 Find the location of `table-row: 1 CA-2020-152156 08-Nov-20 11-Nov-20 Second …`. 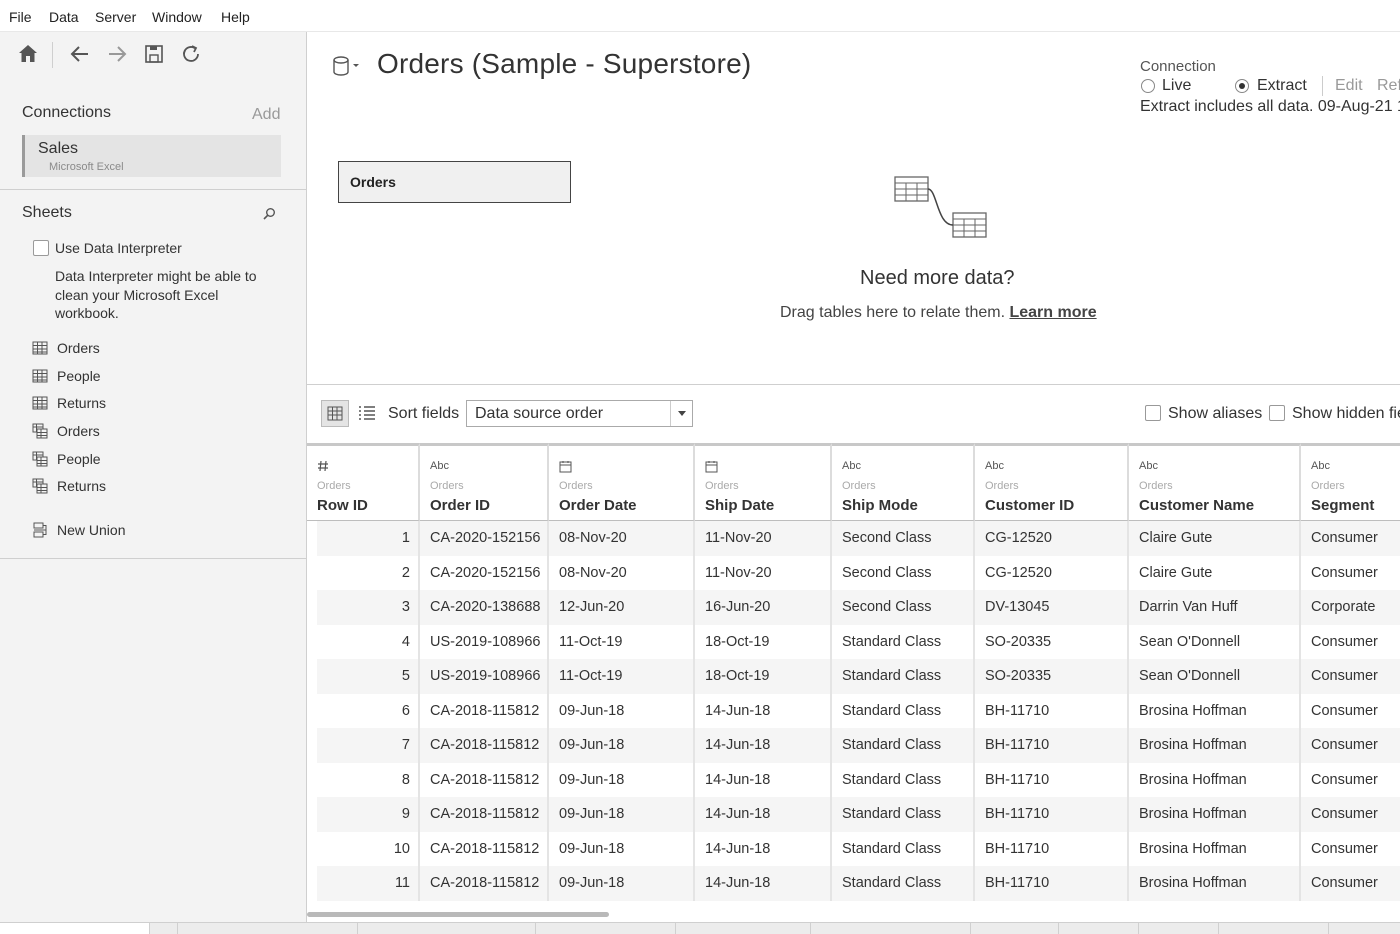

table-row: 1 CA-2020-152156 08-Nov-20 11-Nov-20 Second … is located at coordinates (853, 538).